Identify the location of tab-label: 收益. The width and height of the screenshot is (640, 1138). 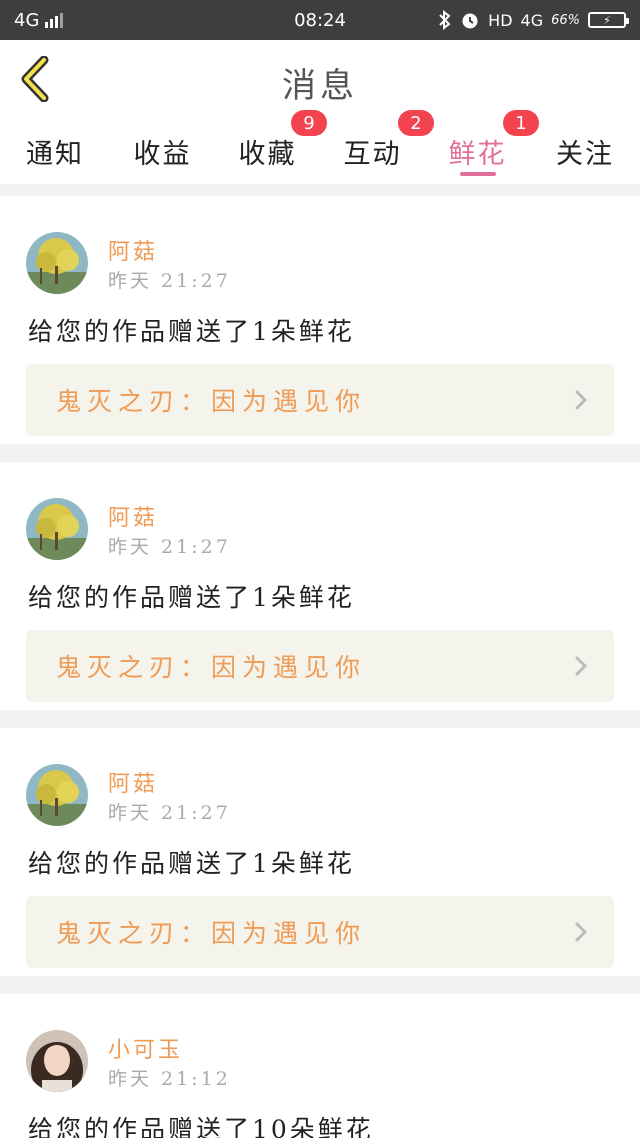
(162, 154).